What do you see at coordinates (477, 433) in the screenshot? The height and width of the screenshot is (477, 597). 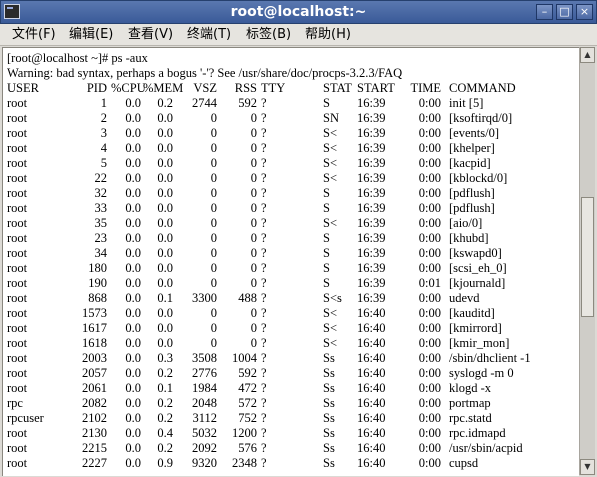 I see `cell-command: rpc.idmapd` at bounding box center [477, 433].